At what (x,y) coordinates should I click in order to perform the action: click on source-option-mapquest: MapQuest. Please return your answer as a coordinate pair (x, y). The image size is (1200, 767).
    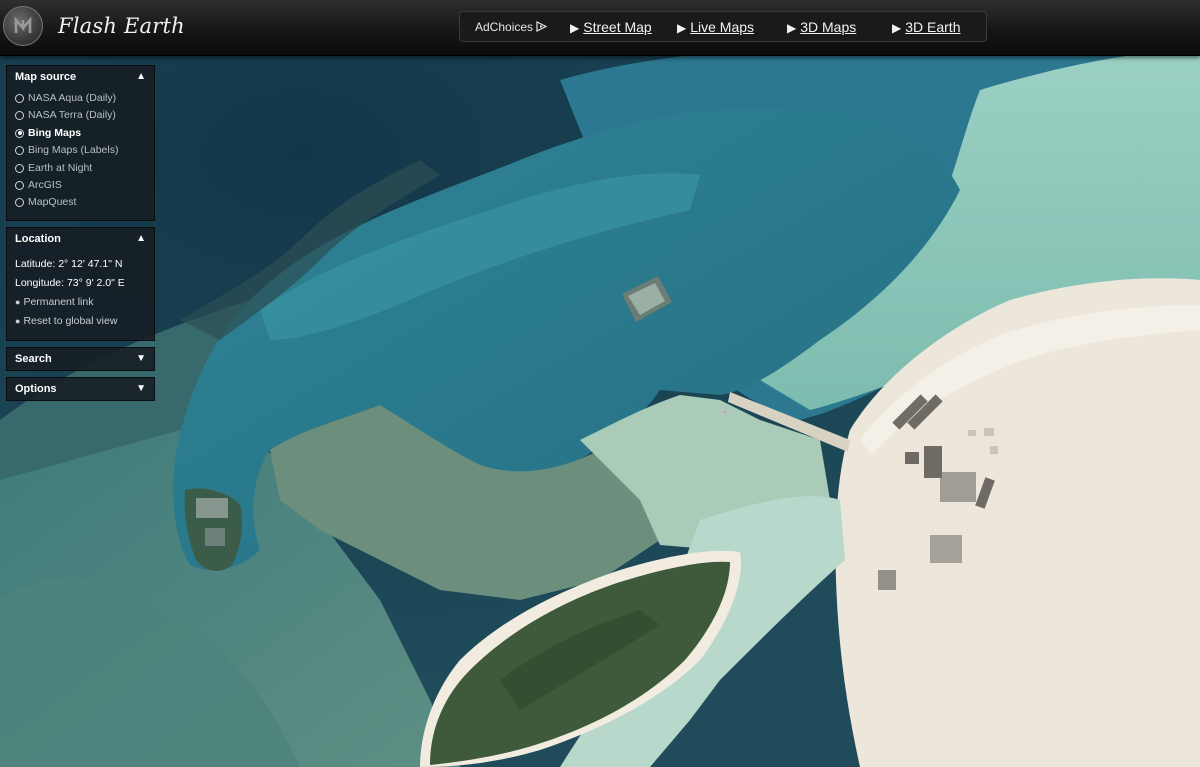
    Looking at the image, I should click on (84, 202).